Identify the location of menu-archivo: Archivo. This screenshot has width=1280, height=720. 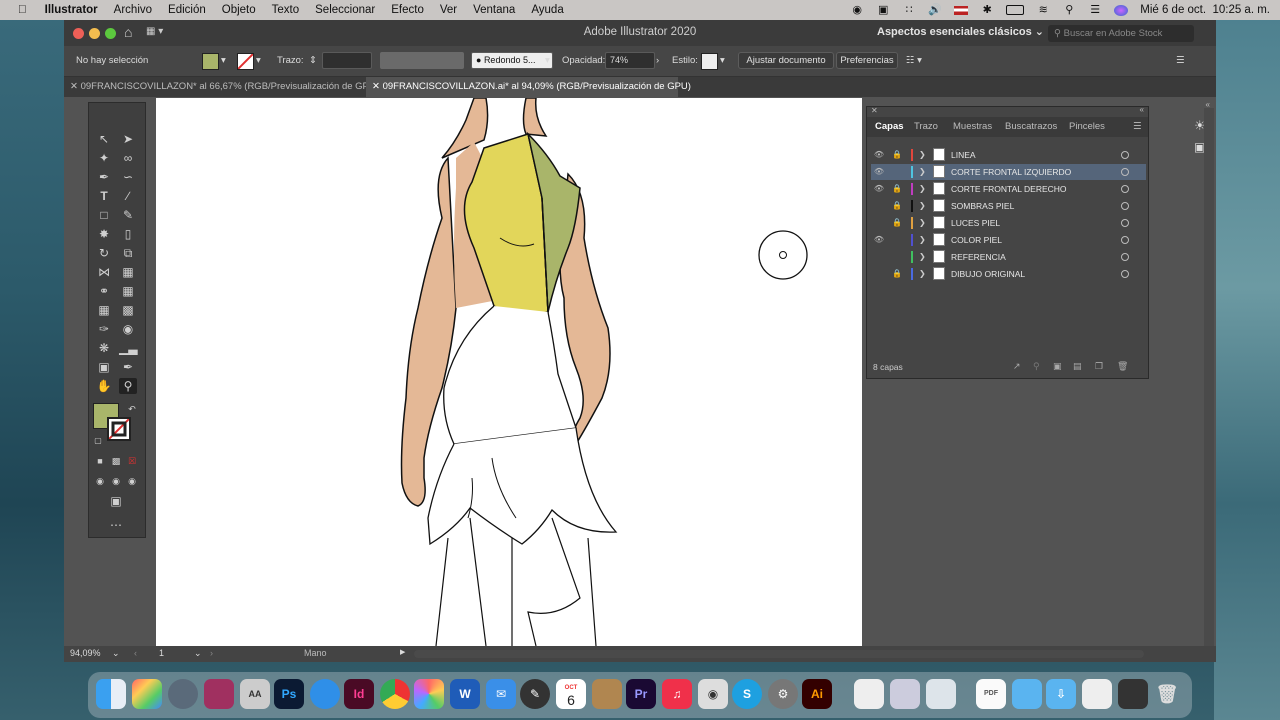
(133, 10).